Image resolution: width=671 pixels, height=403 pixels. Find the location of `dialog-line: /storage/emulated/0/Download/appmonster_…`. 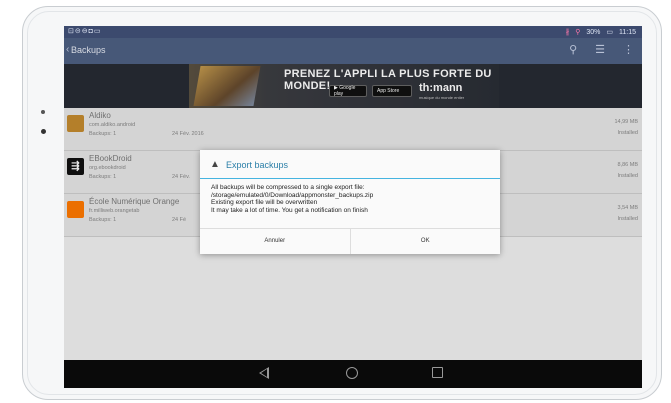

dialog-line: /storage/emulated/0/Download/appmonster_… is located at coordinates (292, 195).